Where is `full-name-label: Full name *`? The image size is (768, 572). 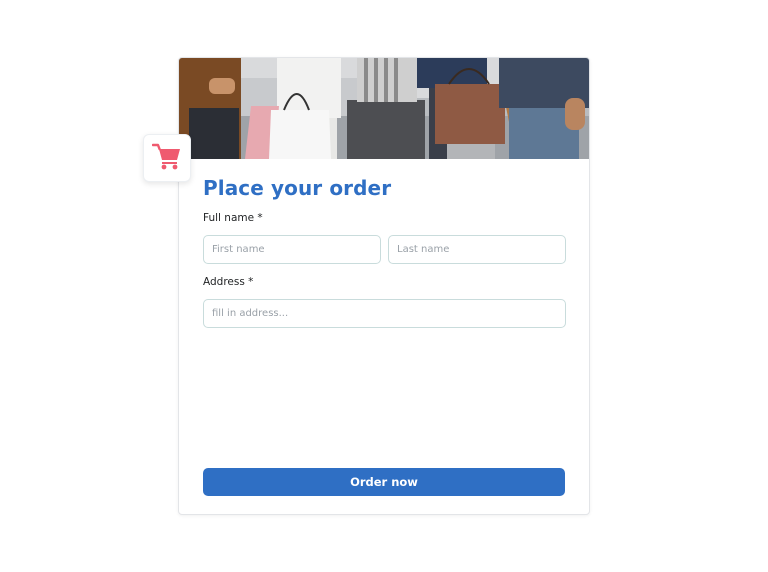
full-name-label: Full name * is located at coordinates (233, 218).